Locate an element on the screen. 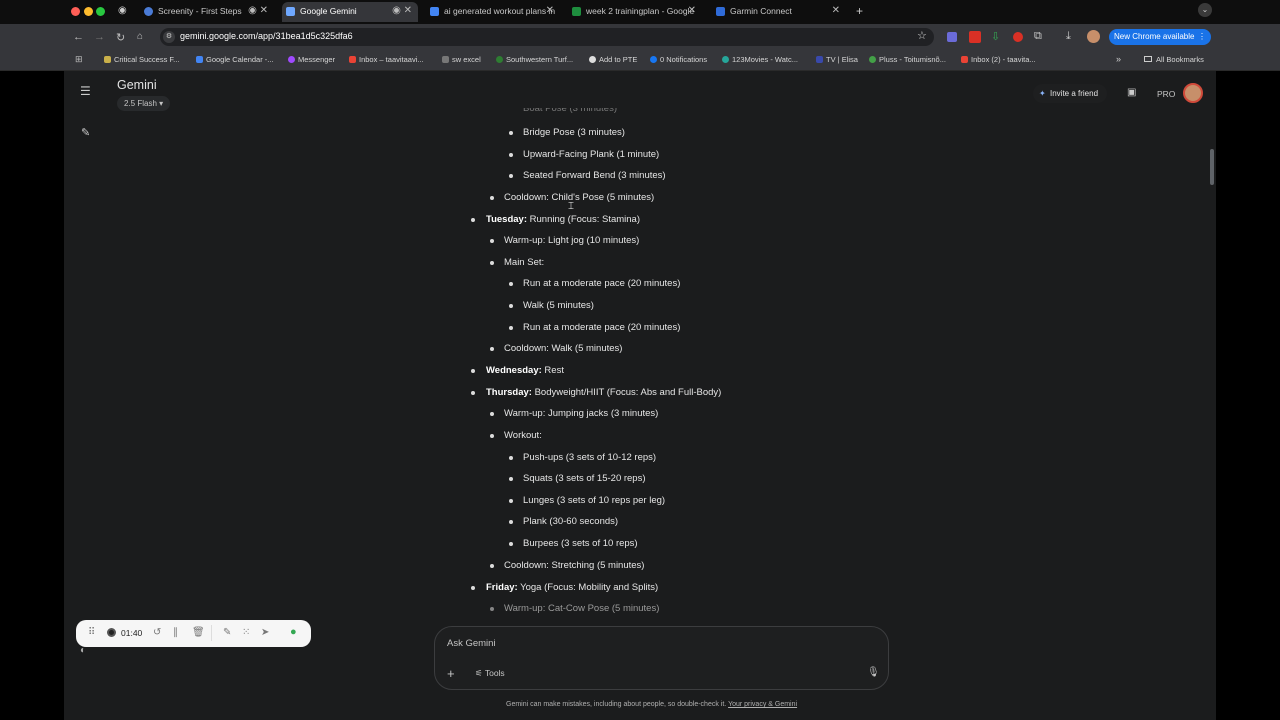 Image resolution: width=1280 pixels, height=720 pixels. ask-gemini-input: Ask Gemini is located at coordinates (471, 643).